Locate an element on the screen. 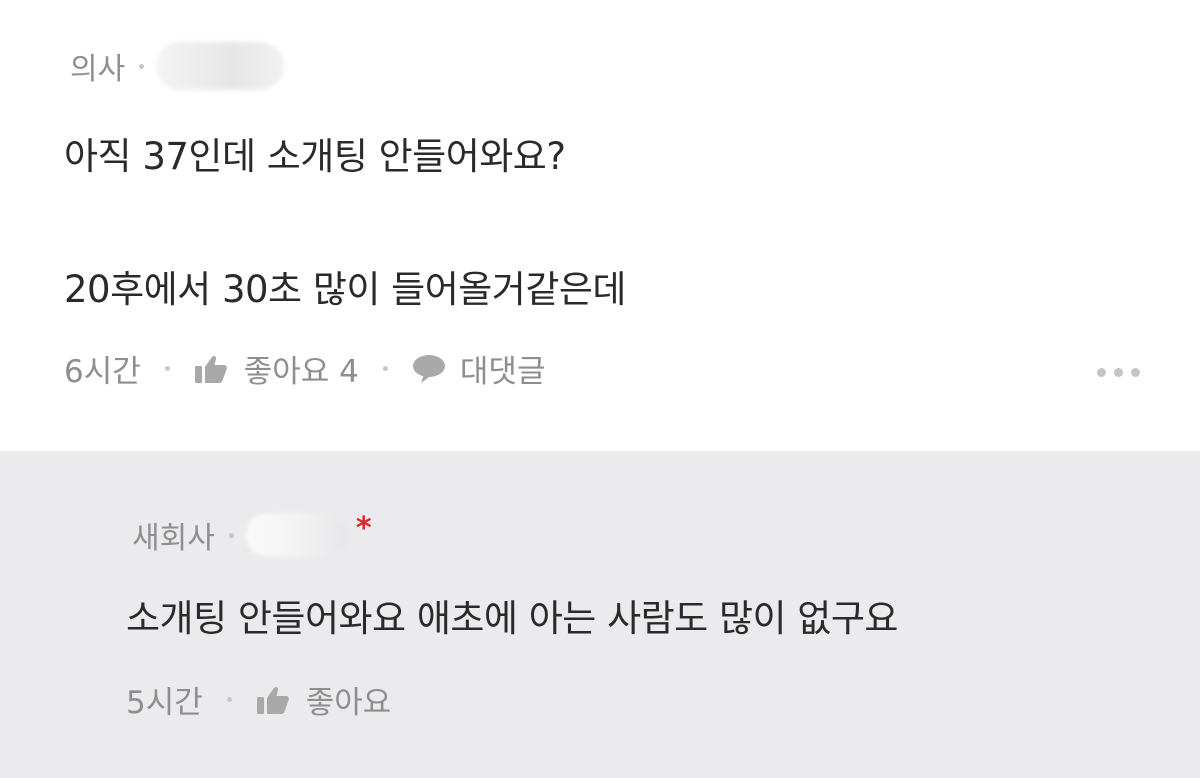 Image resolution: width=1200 pixels, height=778 pixels. like-button: 좋아요 is located at coordinates (324, 699).